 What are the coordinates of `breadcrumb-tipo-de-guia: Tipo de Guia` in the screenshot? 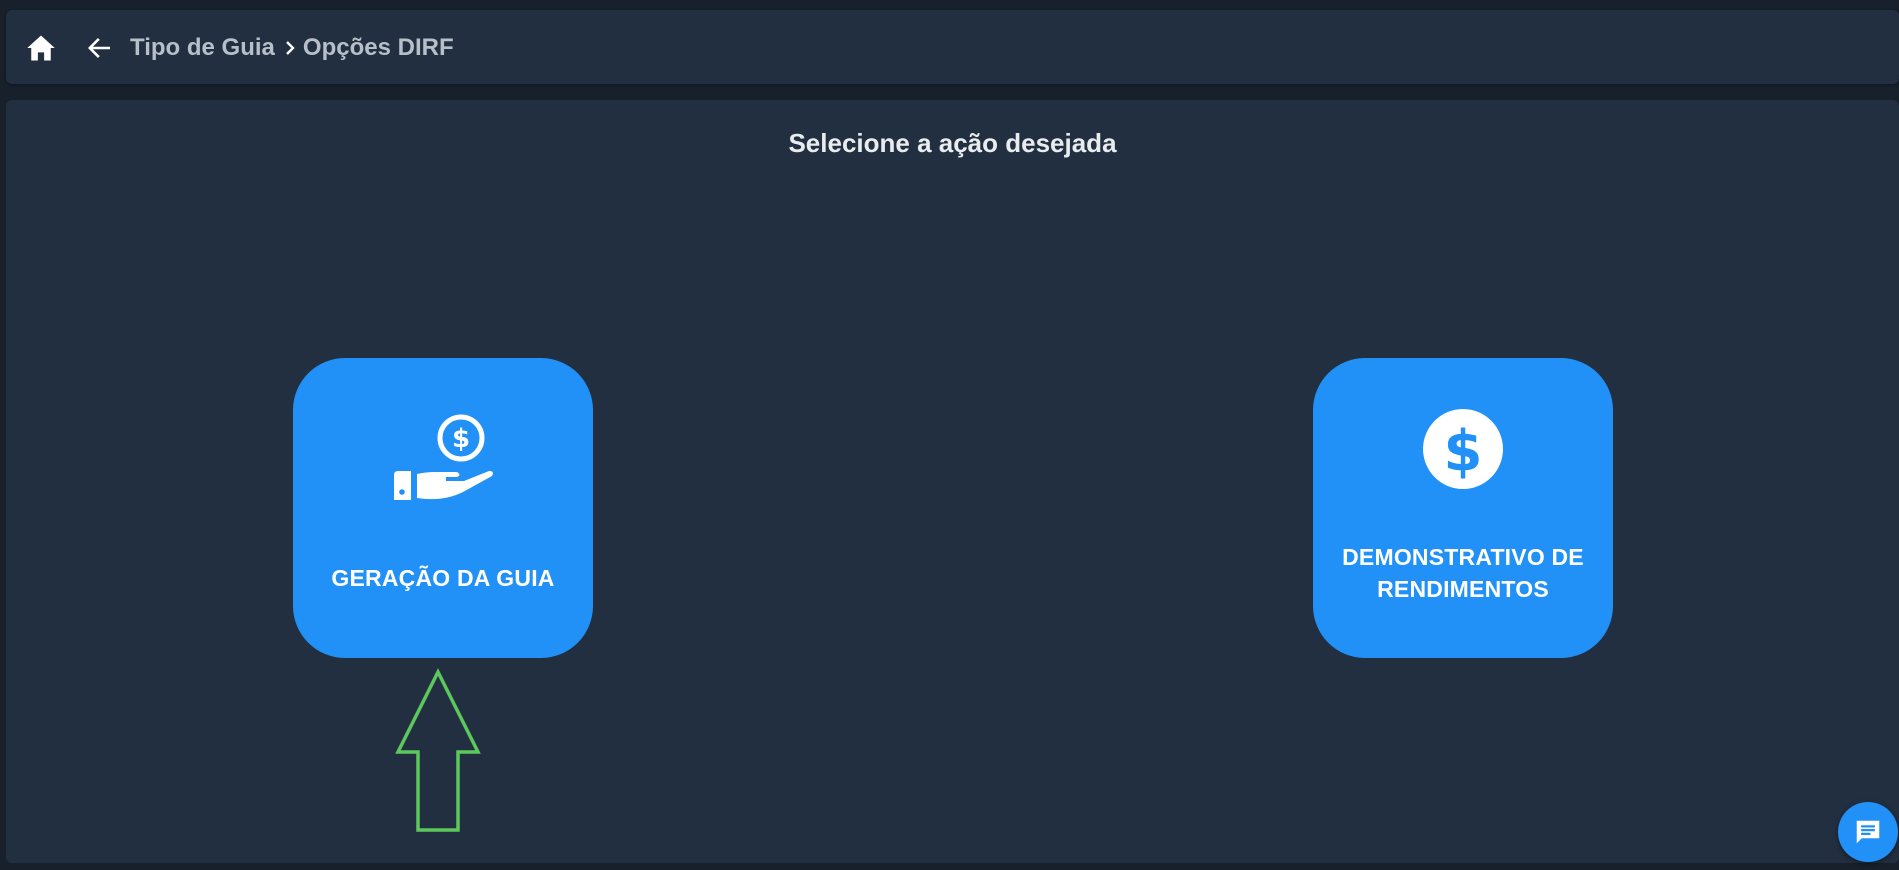 It's located at (202, 48).